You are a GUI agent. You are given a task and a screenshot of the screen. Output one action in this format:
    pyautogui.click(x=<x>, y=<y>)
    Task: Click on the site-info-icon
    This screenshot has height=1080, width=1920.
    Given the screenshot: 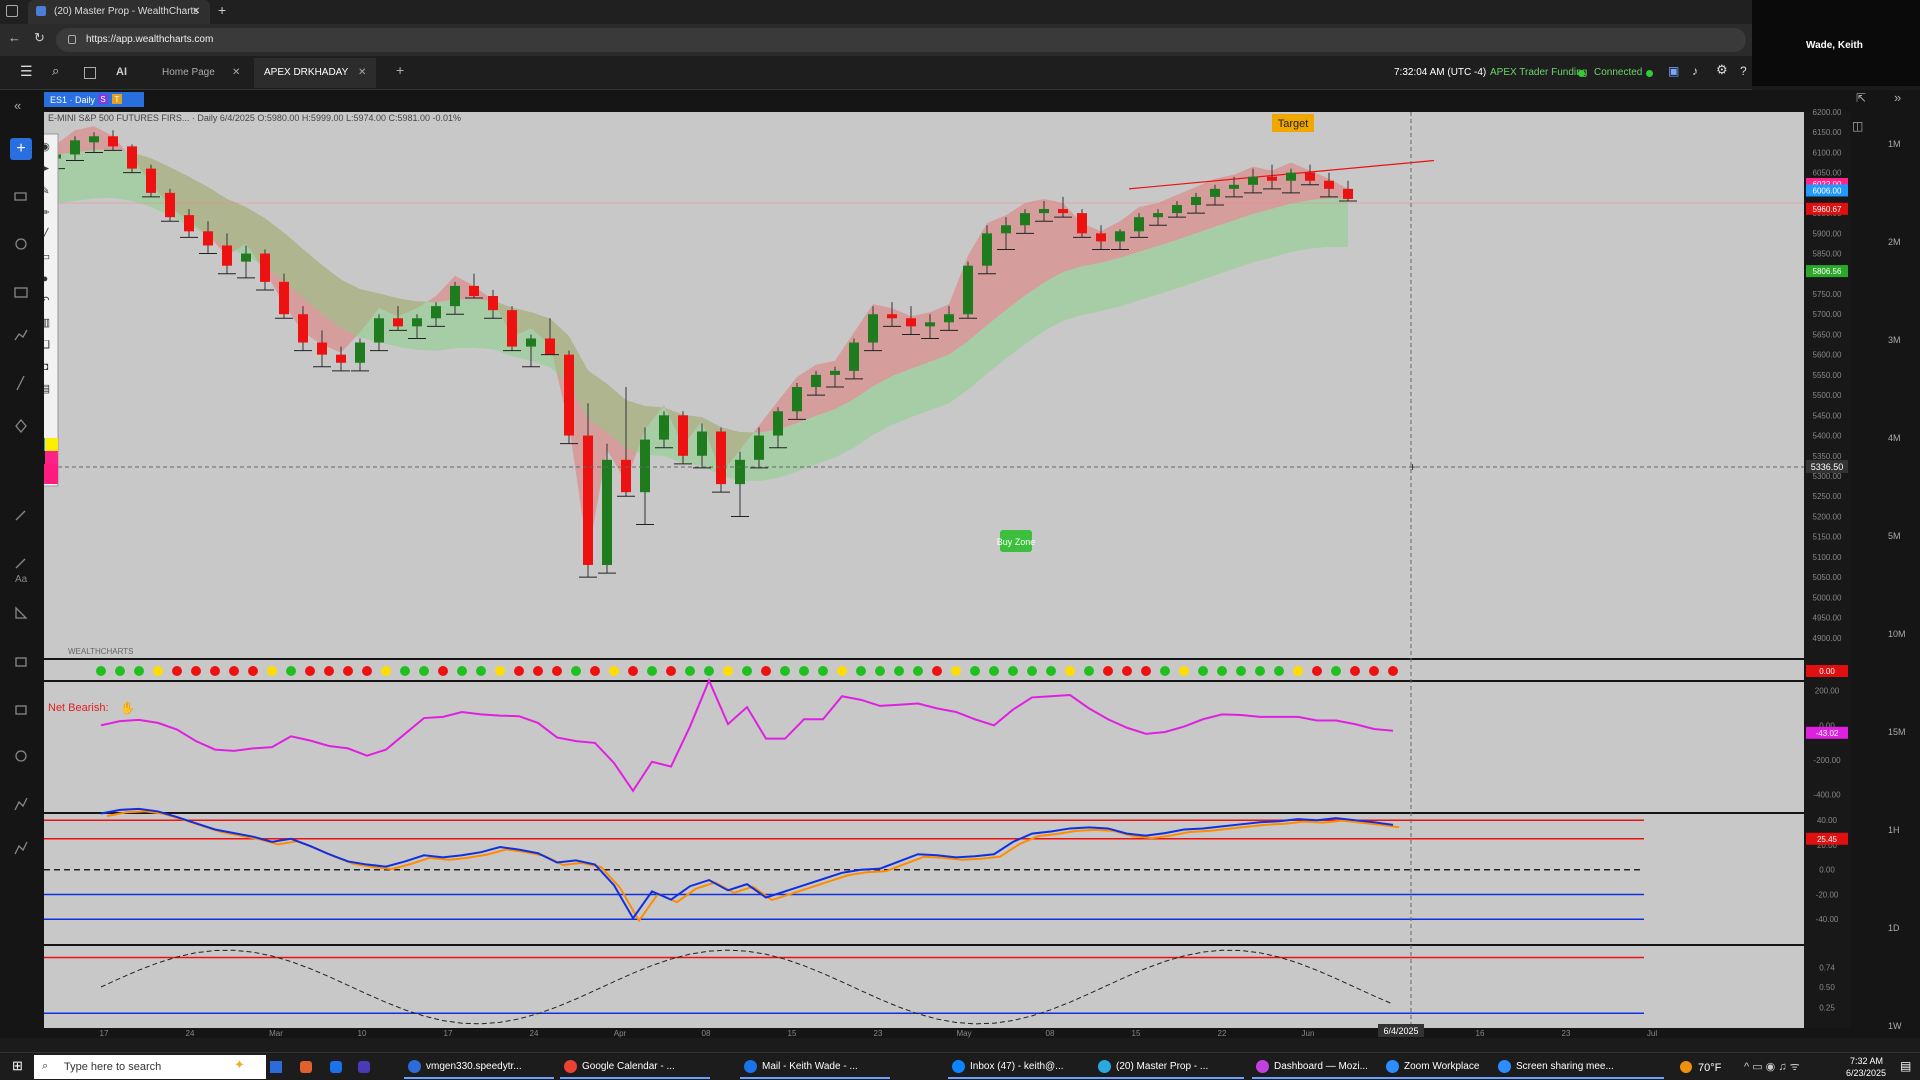 What is the action you would take?
    pyautogui.click(x=72, y=39)
    